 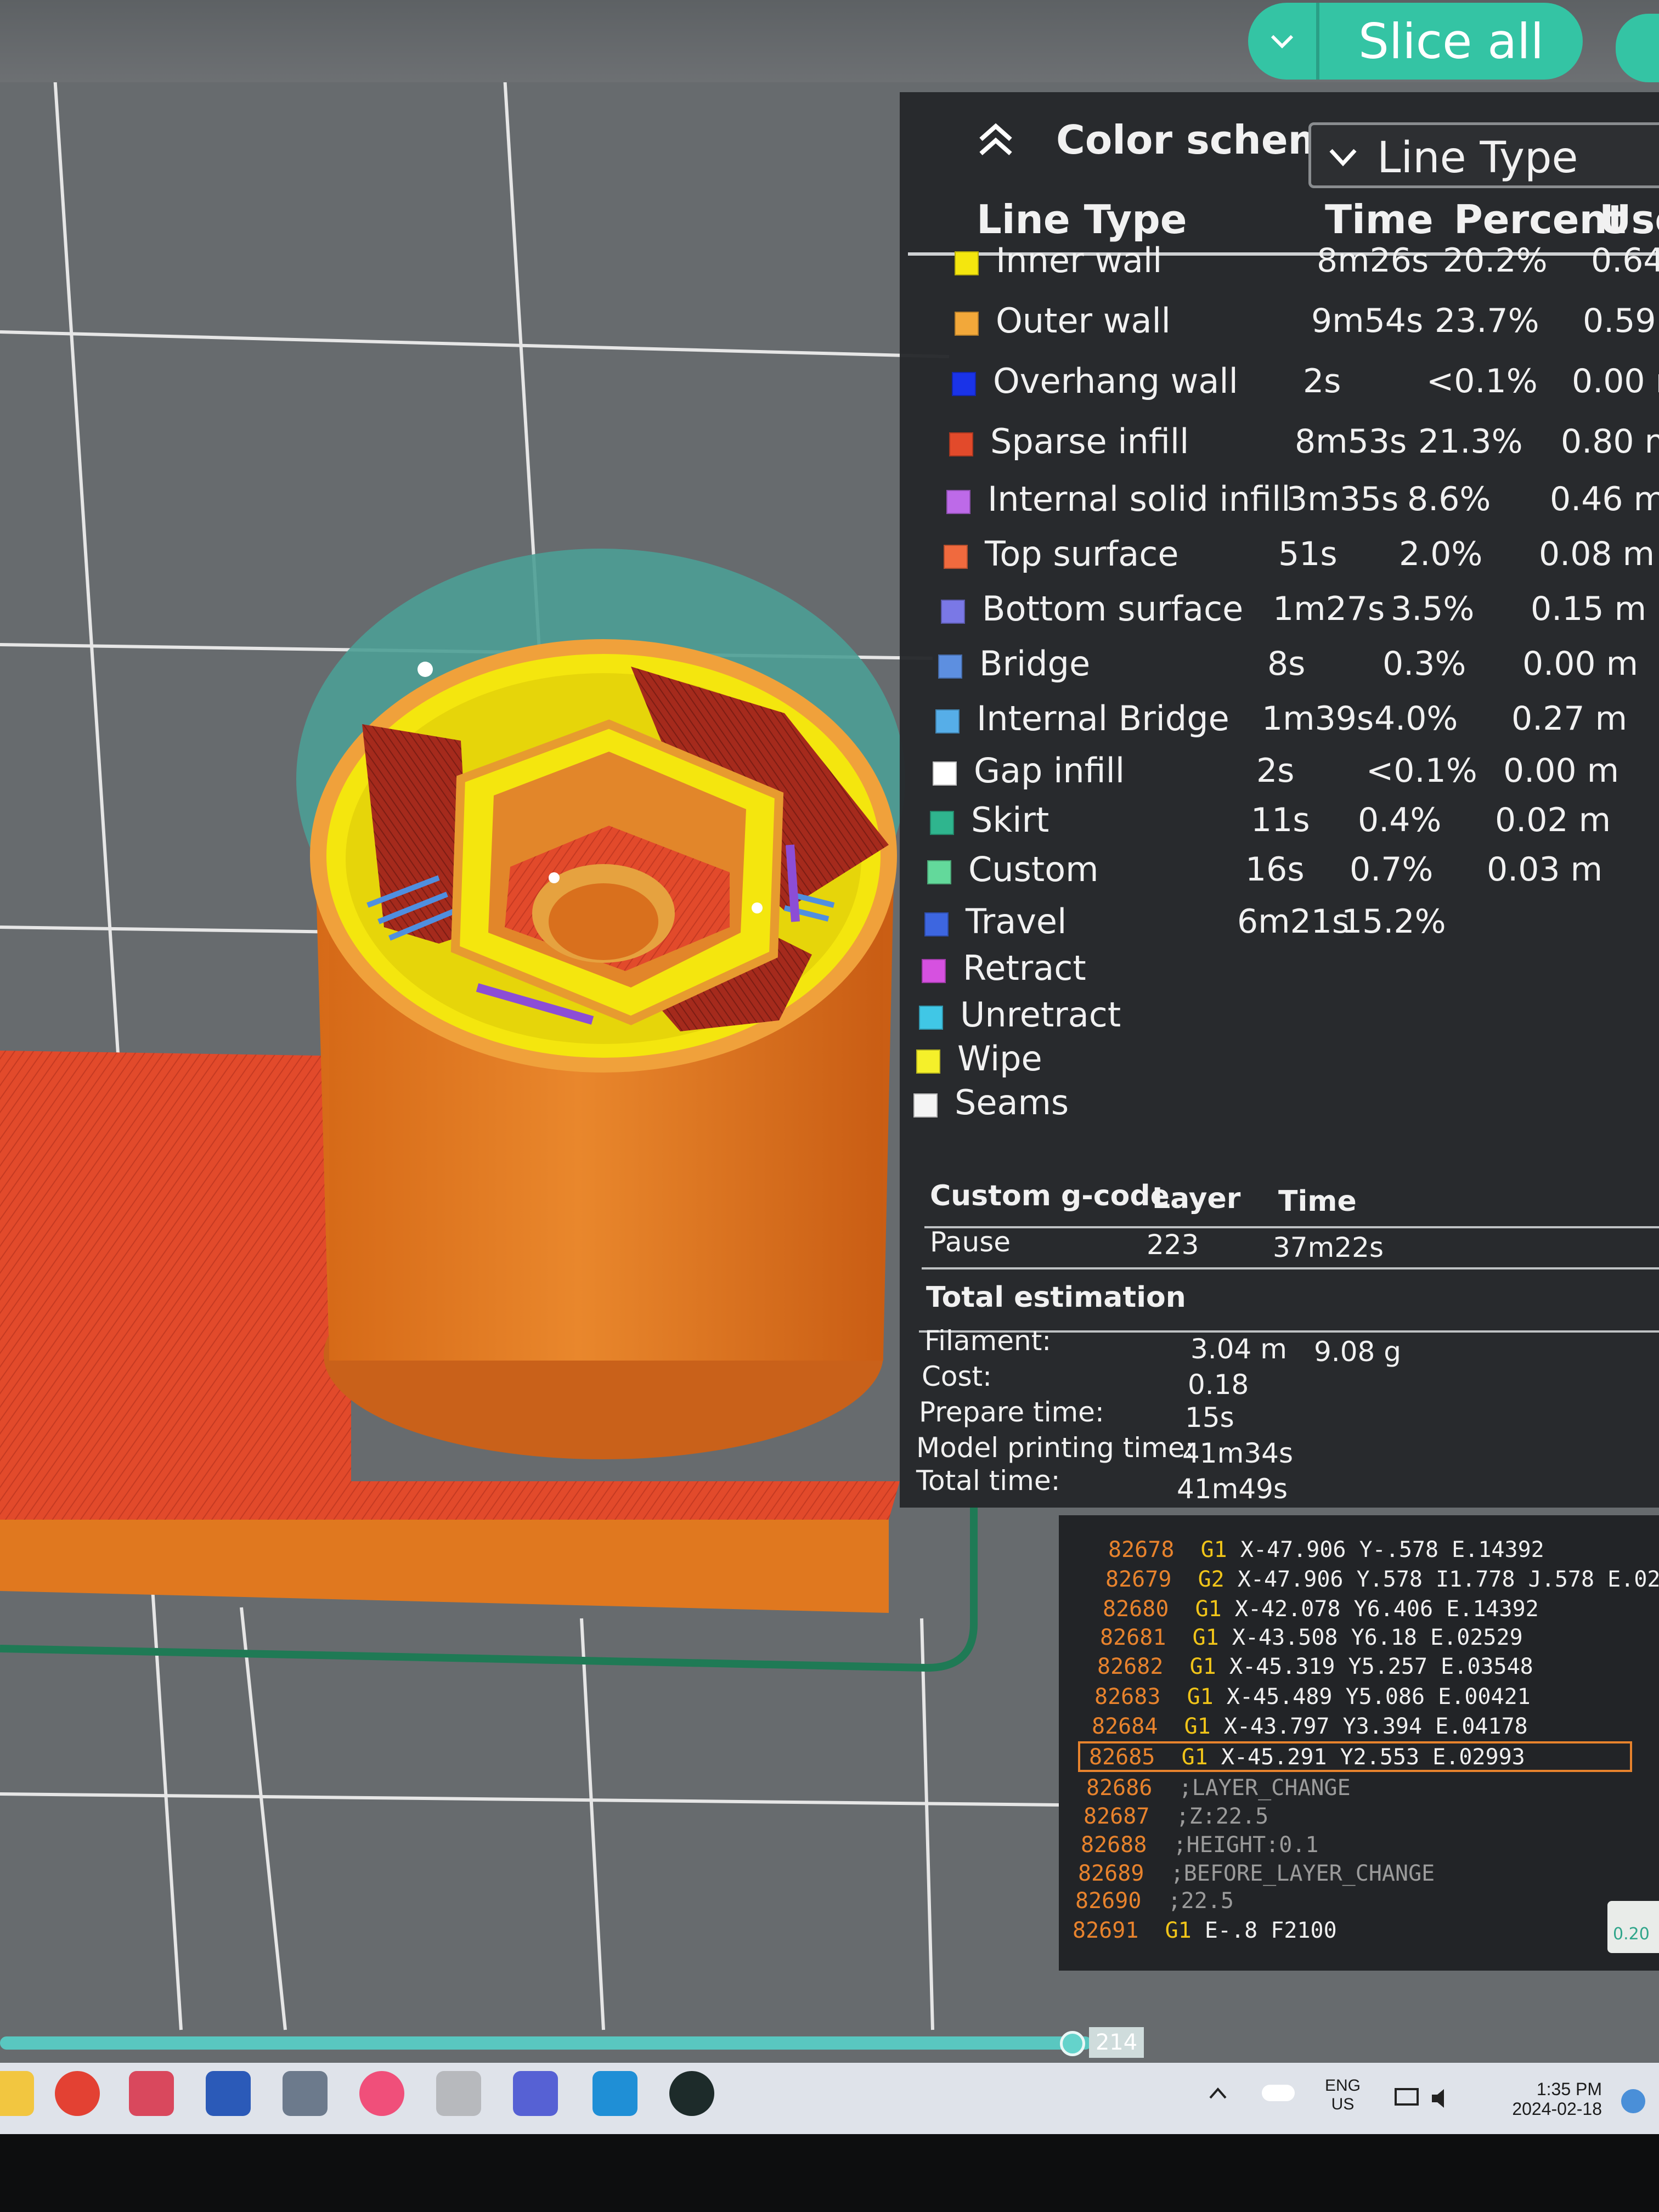 What do you see at coordinates (1122, 1758) in the screenshot?
I see `gcode-line-number: 82685` at bounding box center [1122, 1758].